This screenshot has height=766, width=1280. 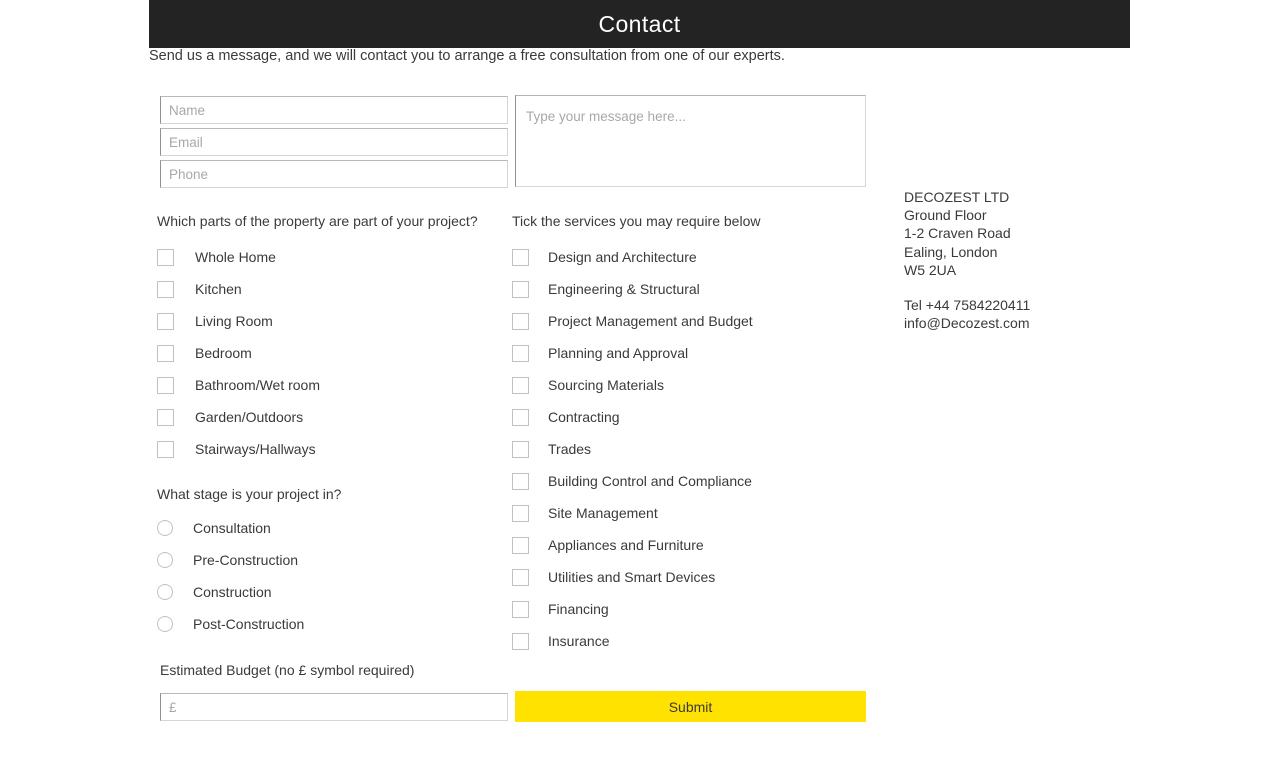 What do you see at coordinates (322, 624) in the screenshot?
I see `radio-row-post-construction: Post-Construction` at bounding box center [322, 624].